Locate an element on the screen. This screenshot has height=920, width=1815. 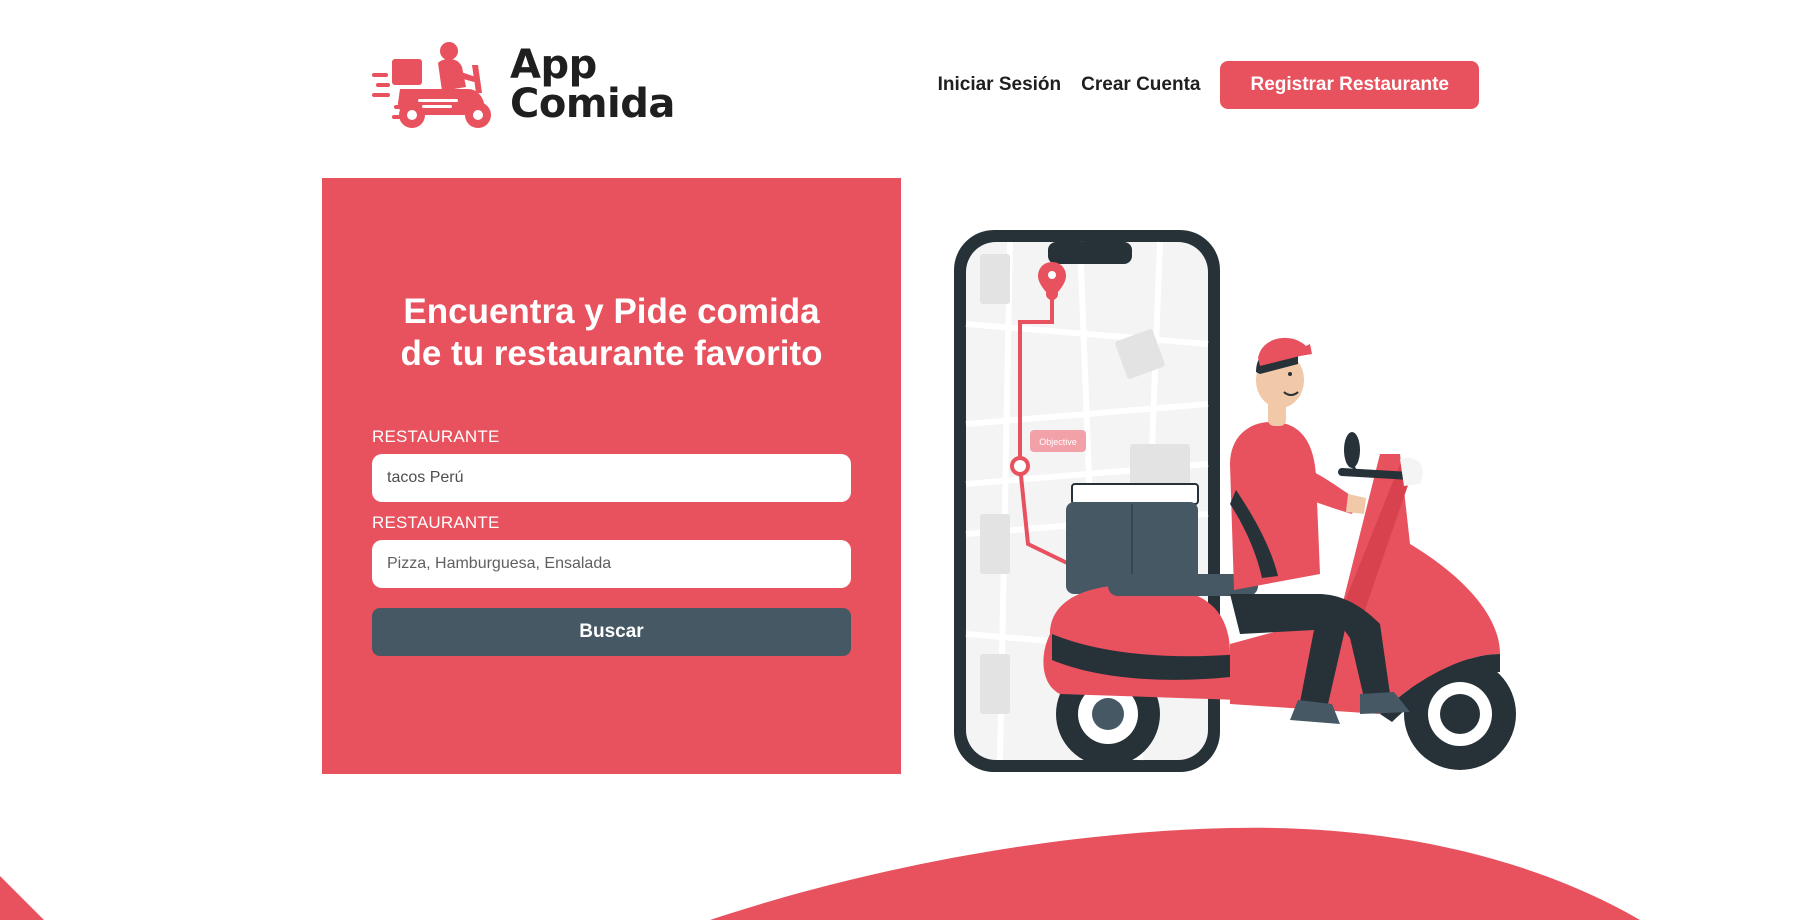
logo-link: App Comida is located at coordinates (523, 85).